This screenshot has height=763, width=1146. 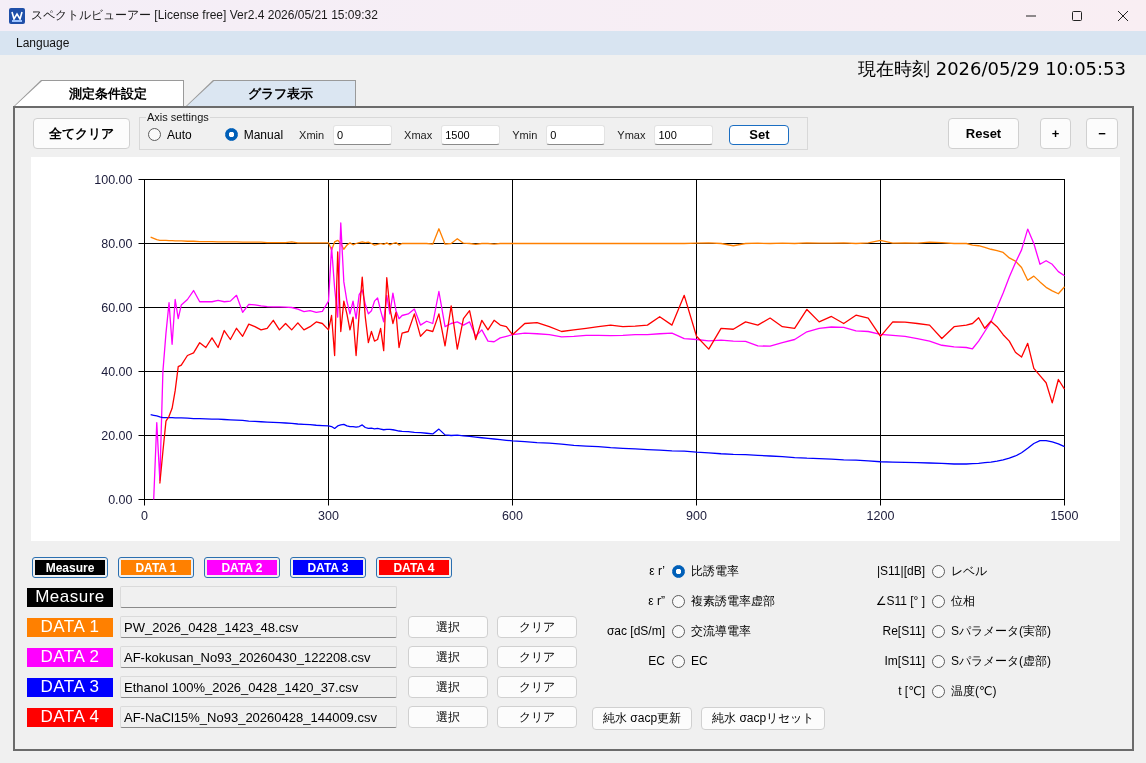 I want to click on symbol-label: ε r”, so click(x=656, y=601).